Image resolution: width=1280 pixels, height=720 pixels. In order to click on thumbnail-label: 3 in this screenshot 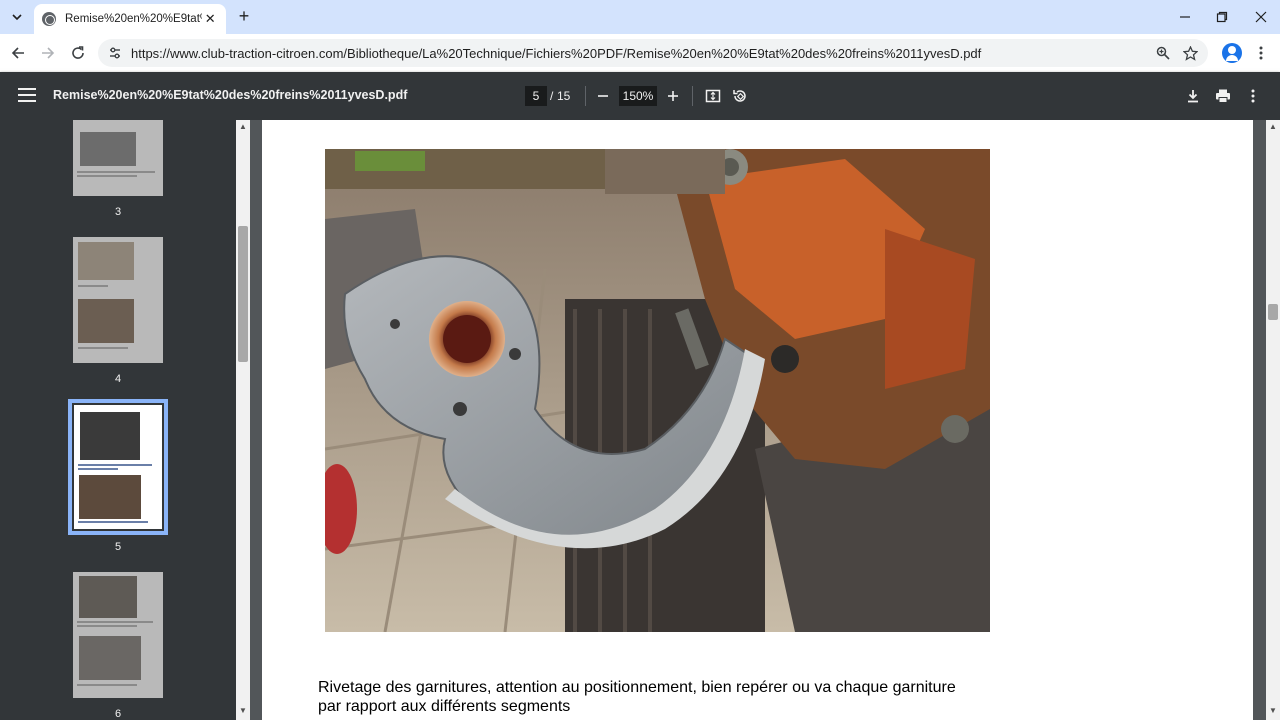, I will do `click(118, 212)`.